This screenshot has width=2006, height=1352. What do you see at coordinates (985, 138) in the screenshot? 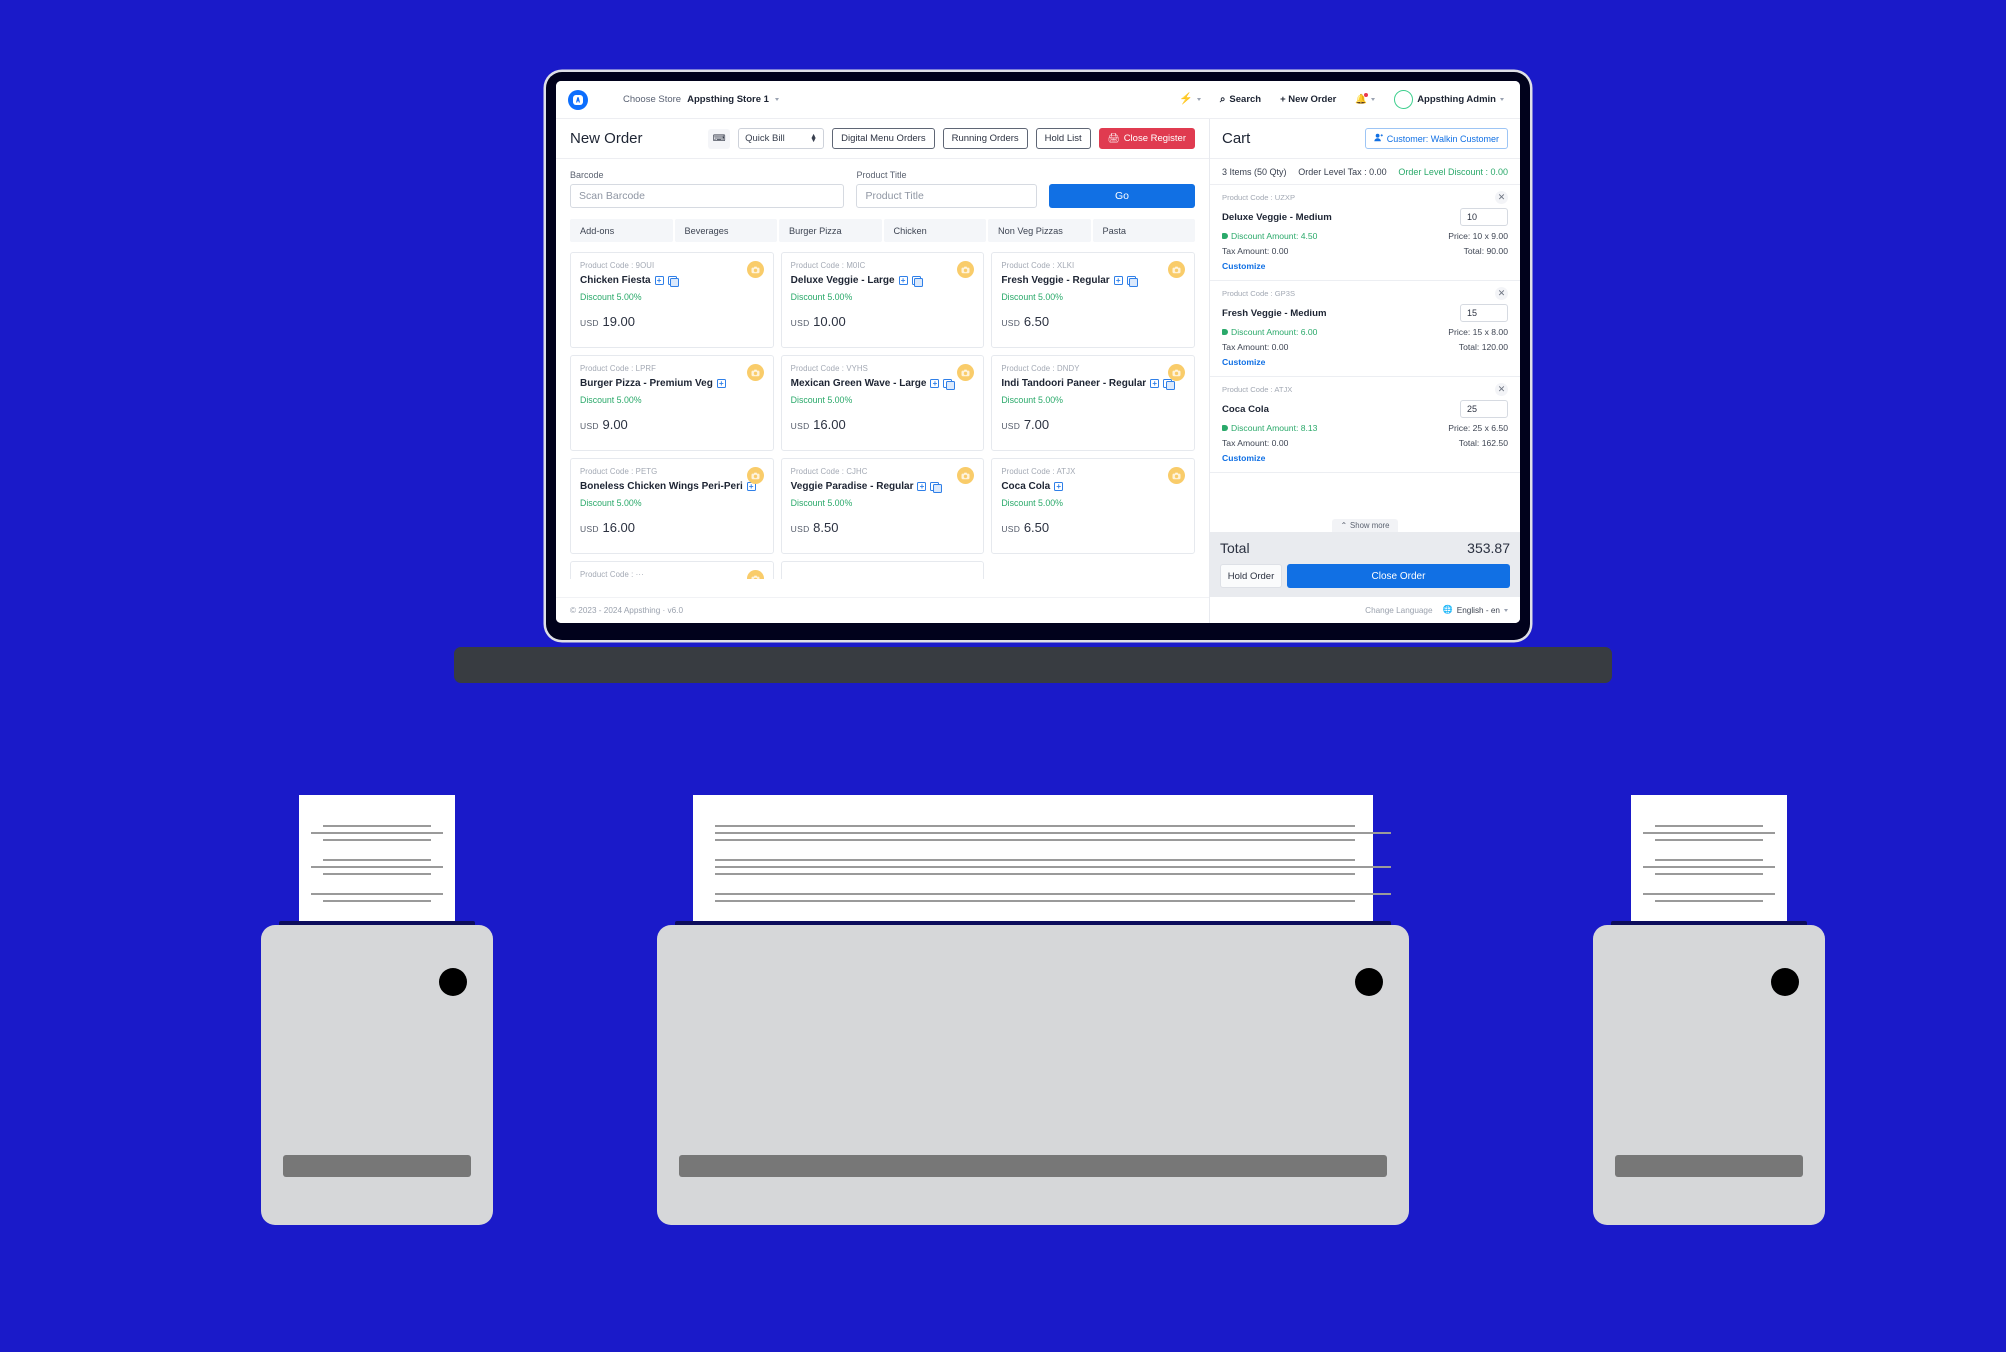
I see `running-orders-button: Running Orders` at bounding box center [985, 138].